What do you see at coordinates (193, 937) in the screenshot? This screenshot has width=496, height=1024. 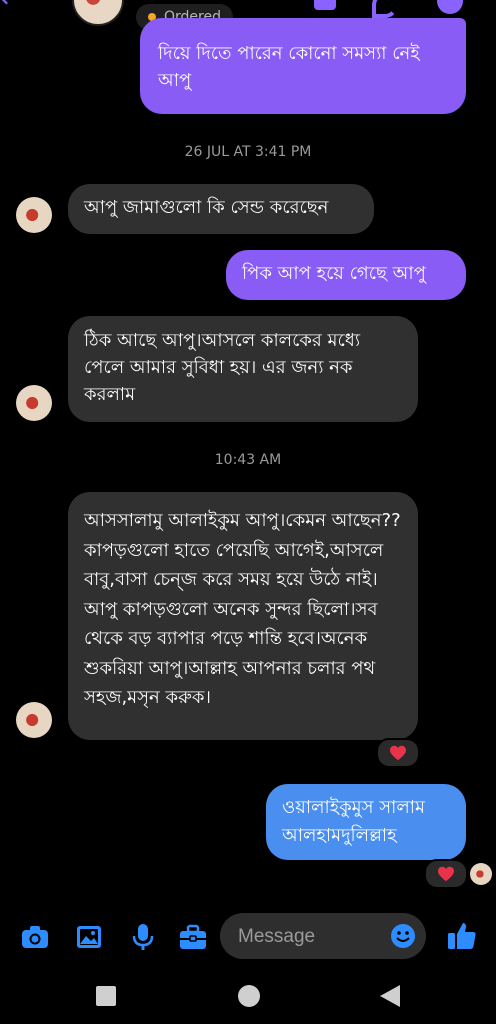 I see `briefcase-icon` at bounding box center [193, 937].